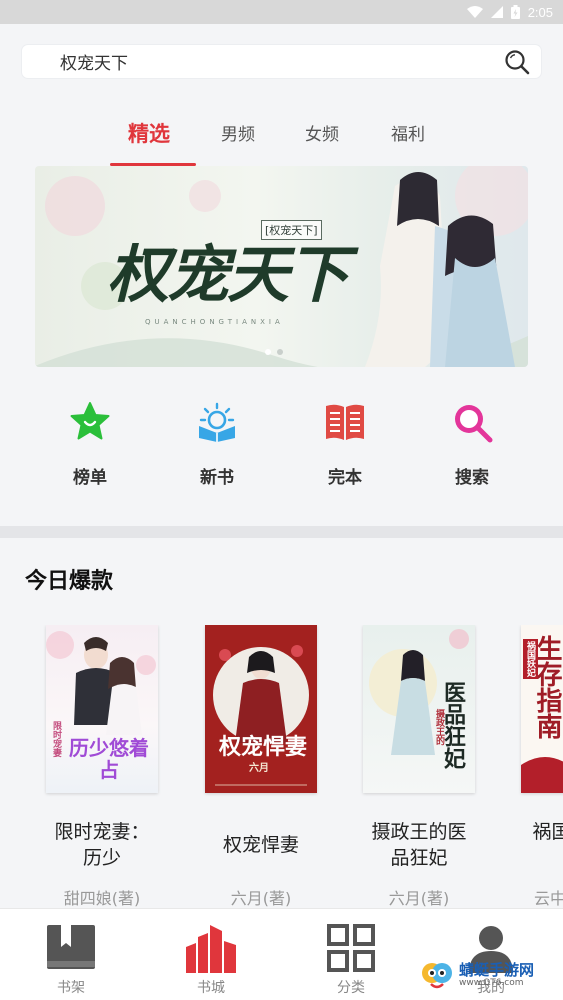 This screenshot has height=1000, width=563. I want to click on banner-subtitle: QUANCHONGTIANXIA, so click(214, 322).